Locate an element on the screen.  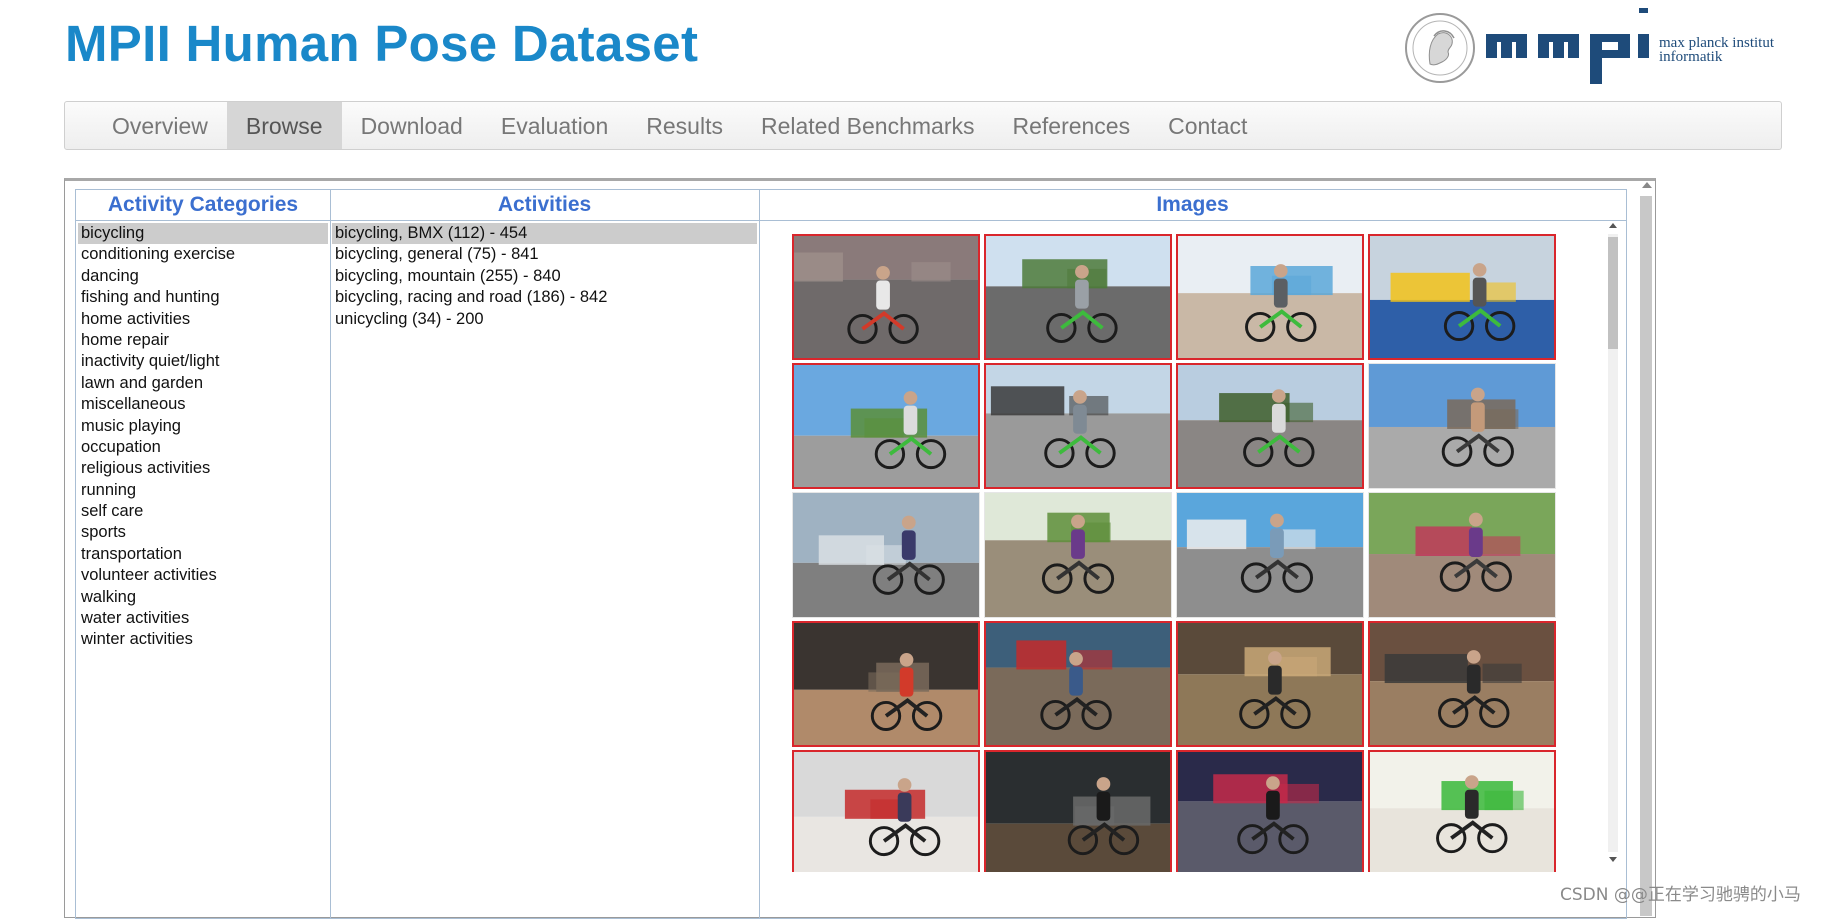
category-item: self care is located at coordinates (203, 511).